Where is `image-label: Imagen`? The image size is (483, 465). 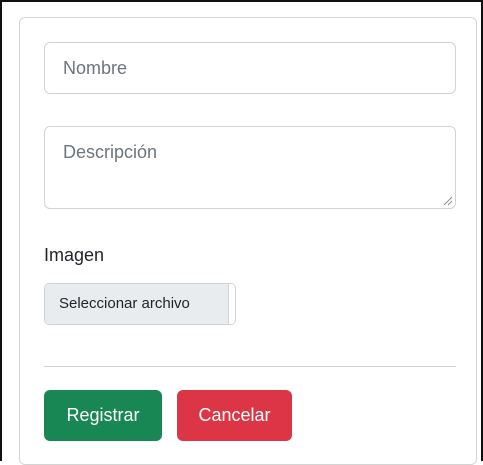 image-label: Imagen is located at coordinates (74, 255).